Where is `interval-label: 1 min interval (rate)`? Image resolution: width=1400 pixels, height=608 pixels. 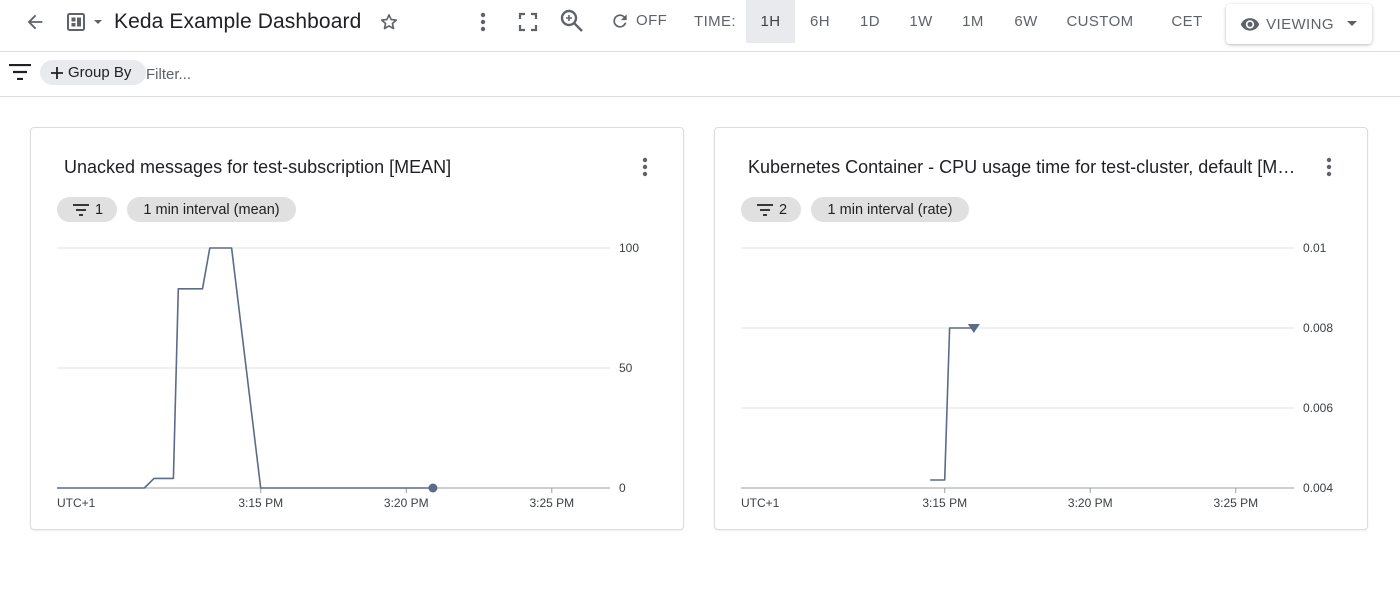 interval-label: 1 min interval (rate) is located at coordinates (890, 209).